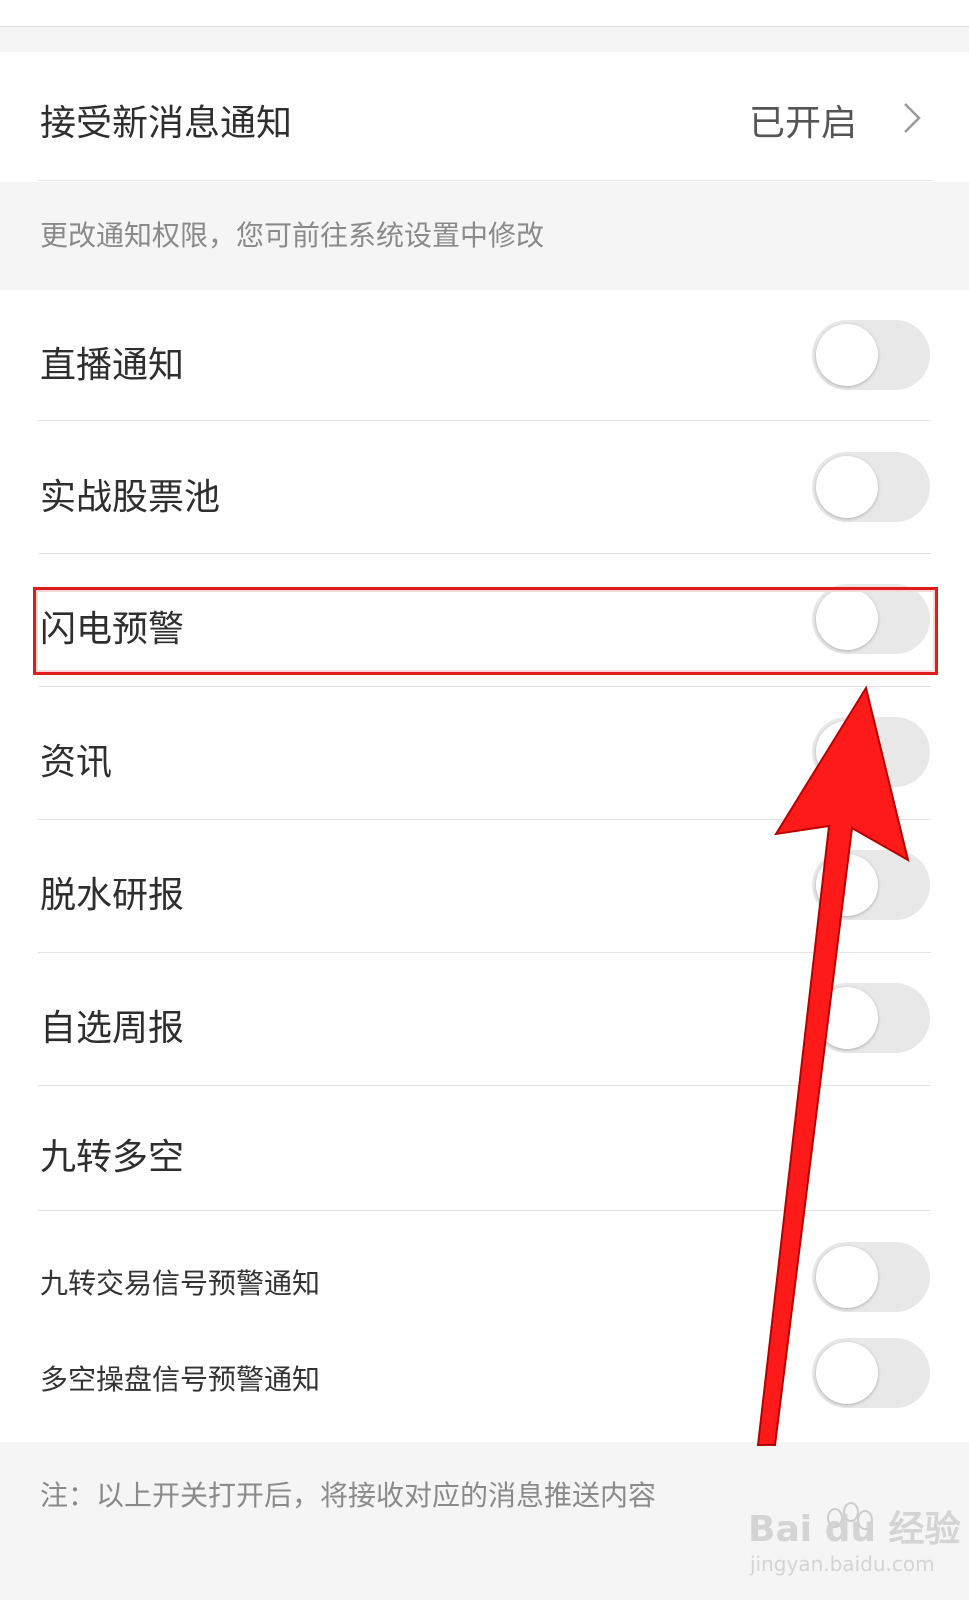 This screenshot has width=969, height=1600. I want to click on item-label: 自选周报, so click(112, 1028).